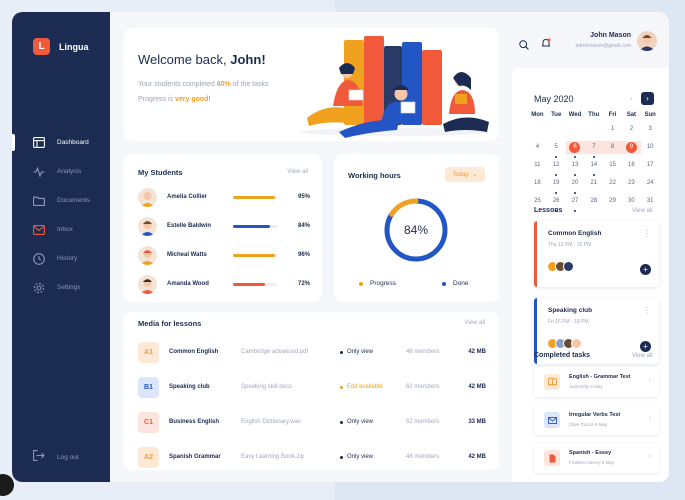 The height and width of the screenshot is (500, 685). Describe the element at coordinates (631, 165) in the screenshot. I see `calendar-day: 16` at that location.